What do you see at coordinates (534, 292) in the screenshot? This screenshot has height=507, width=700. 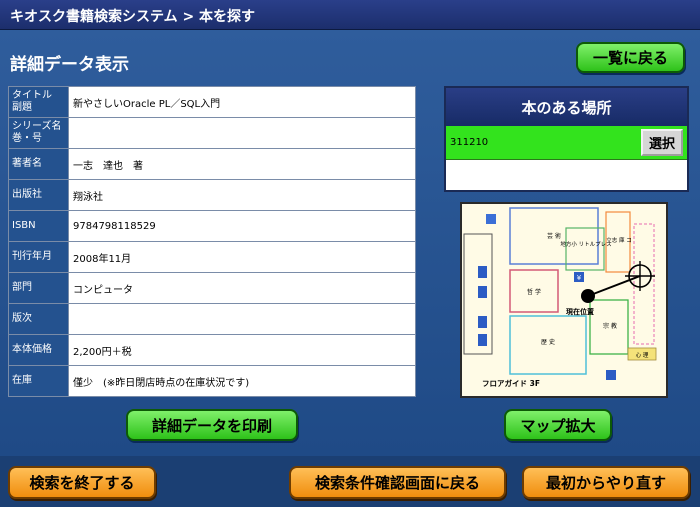 I see `map-label-tetsugaku: 哲 学` at bounding box center [534, 292].